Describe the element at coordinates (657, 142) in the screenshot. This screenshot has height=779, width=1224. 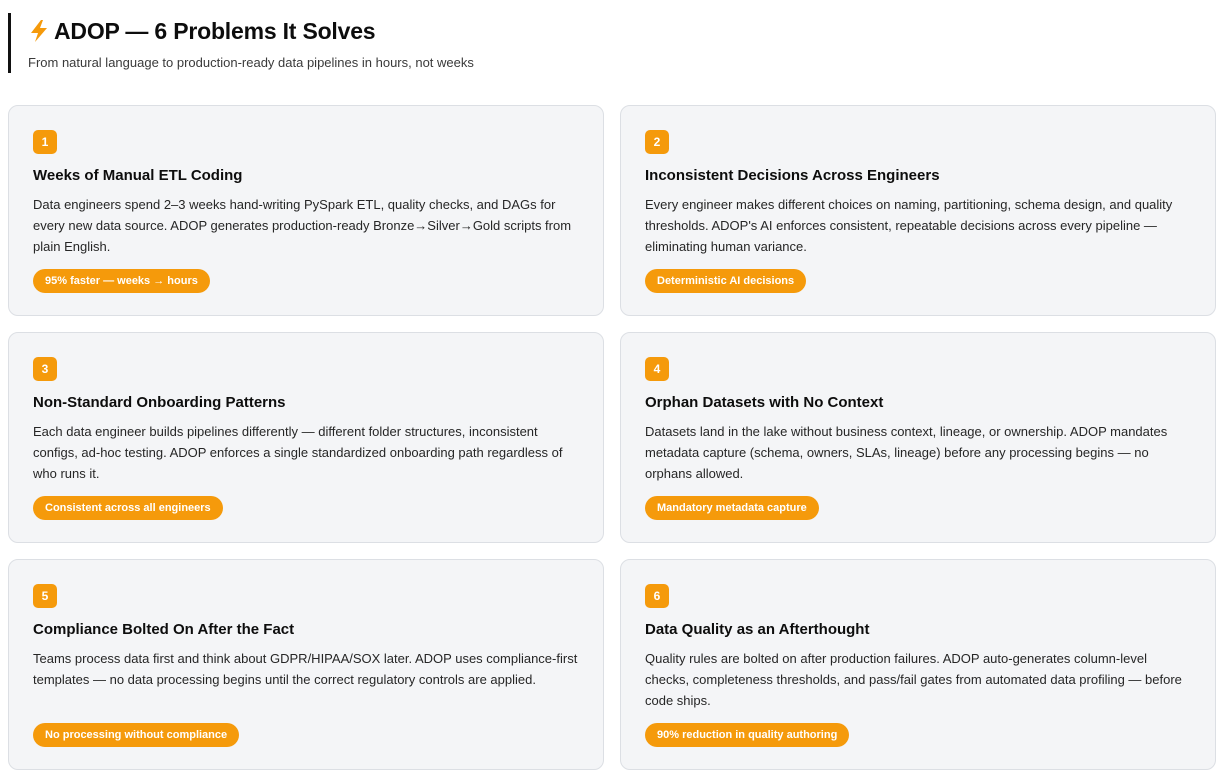
I see `problem-number-badge: 2` at that location.